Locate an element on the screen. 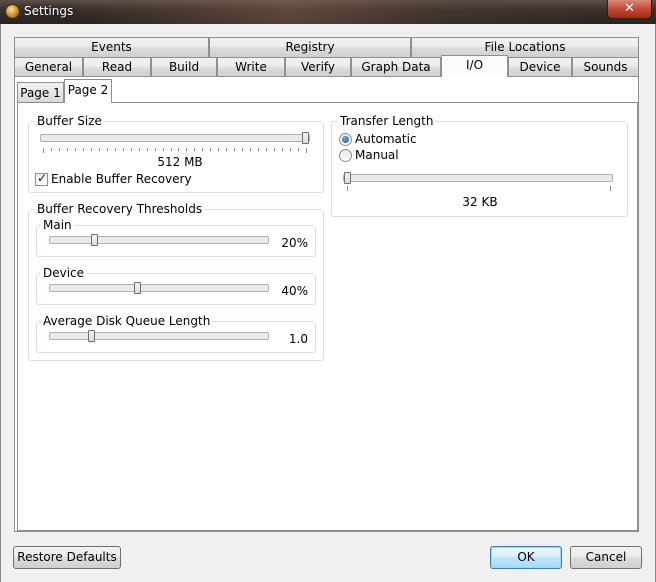  cancel-button: Cancel is located at coordinates (606, 557).